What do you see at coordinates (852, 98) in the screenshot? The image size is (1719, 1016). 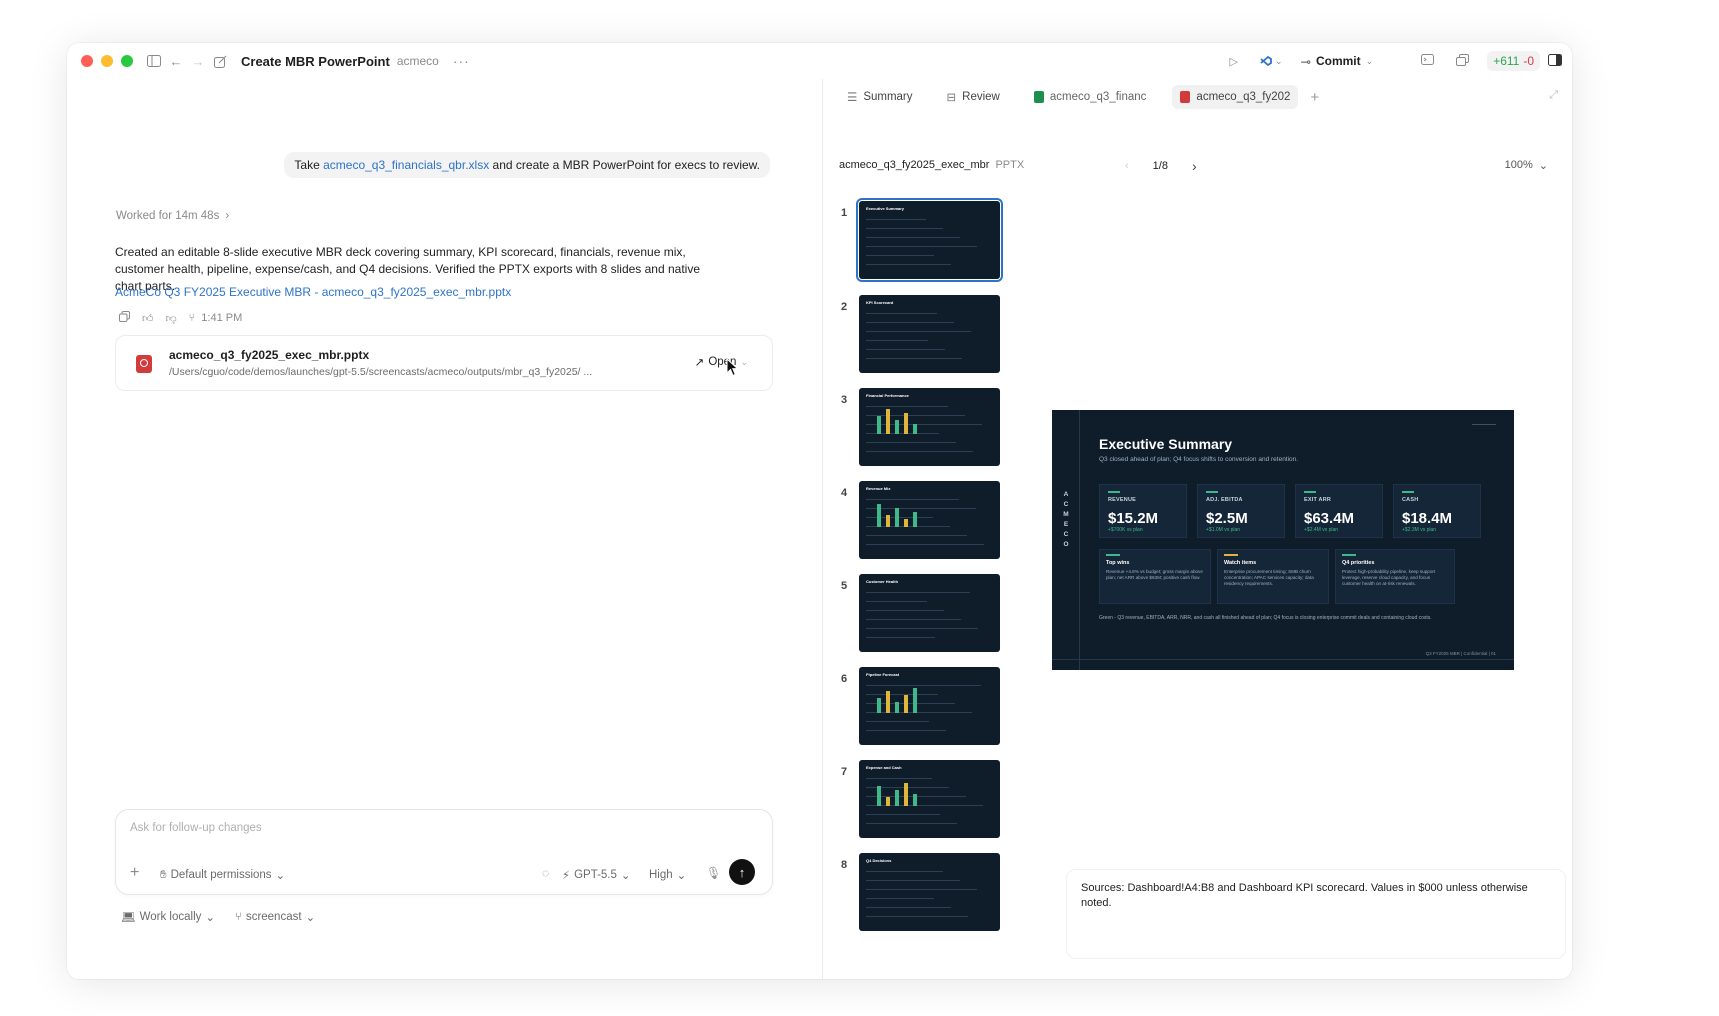 I see `list-icon: ☰` at bounding box center [852, 98].